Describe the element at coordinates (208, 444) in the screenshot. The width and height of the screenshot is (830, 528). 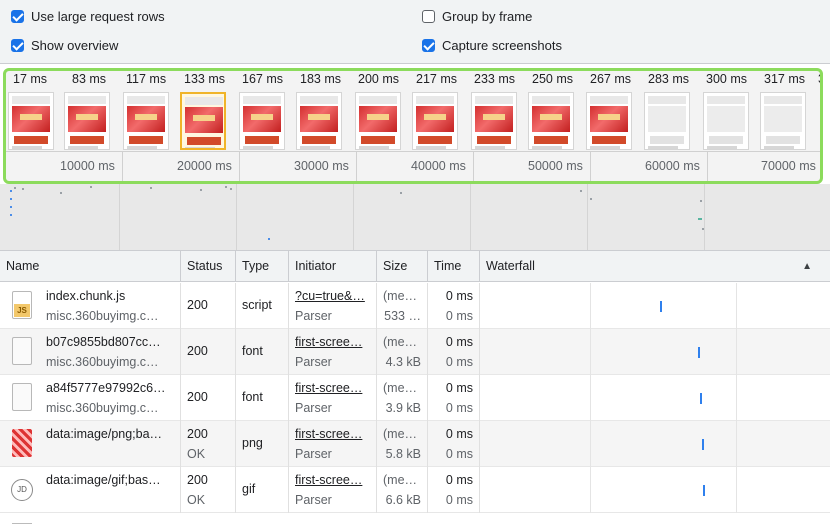
I see `status-cell: 200 OK` at that location.